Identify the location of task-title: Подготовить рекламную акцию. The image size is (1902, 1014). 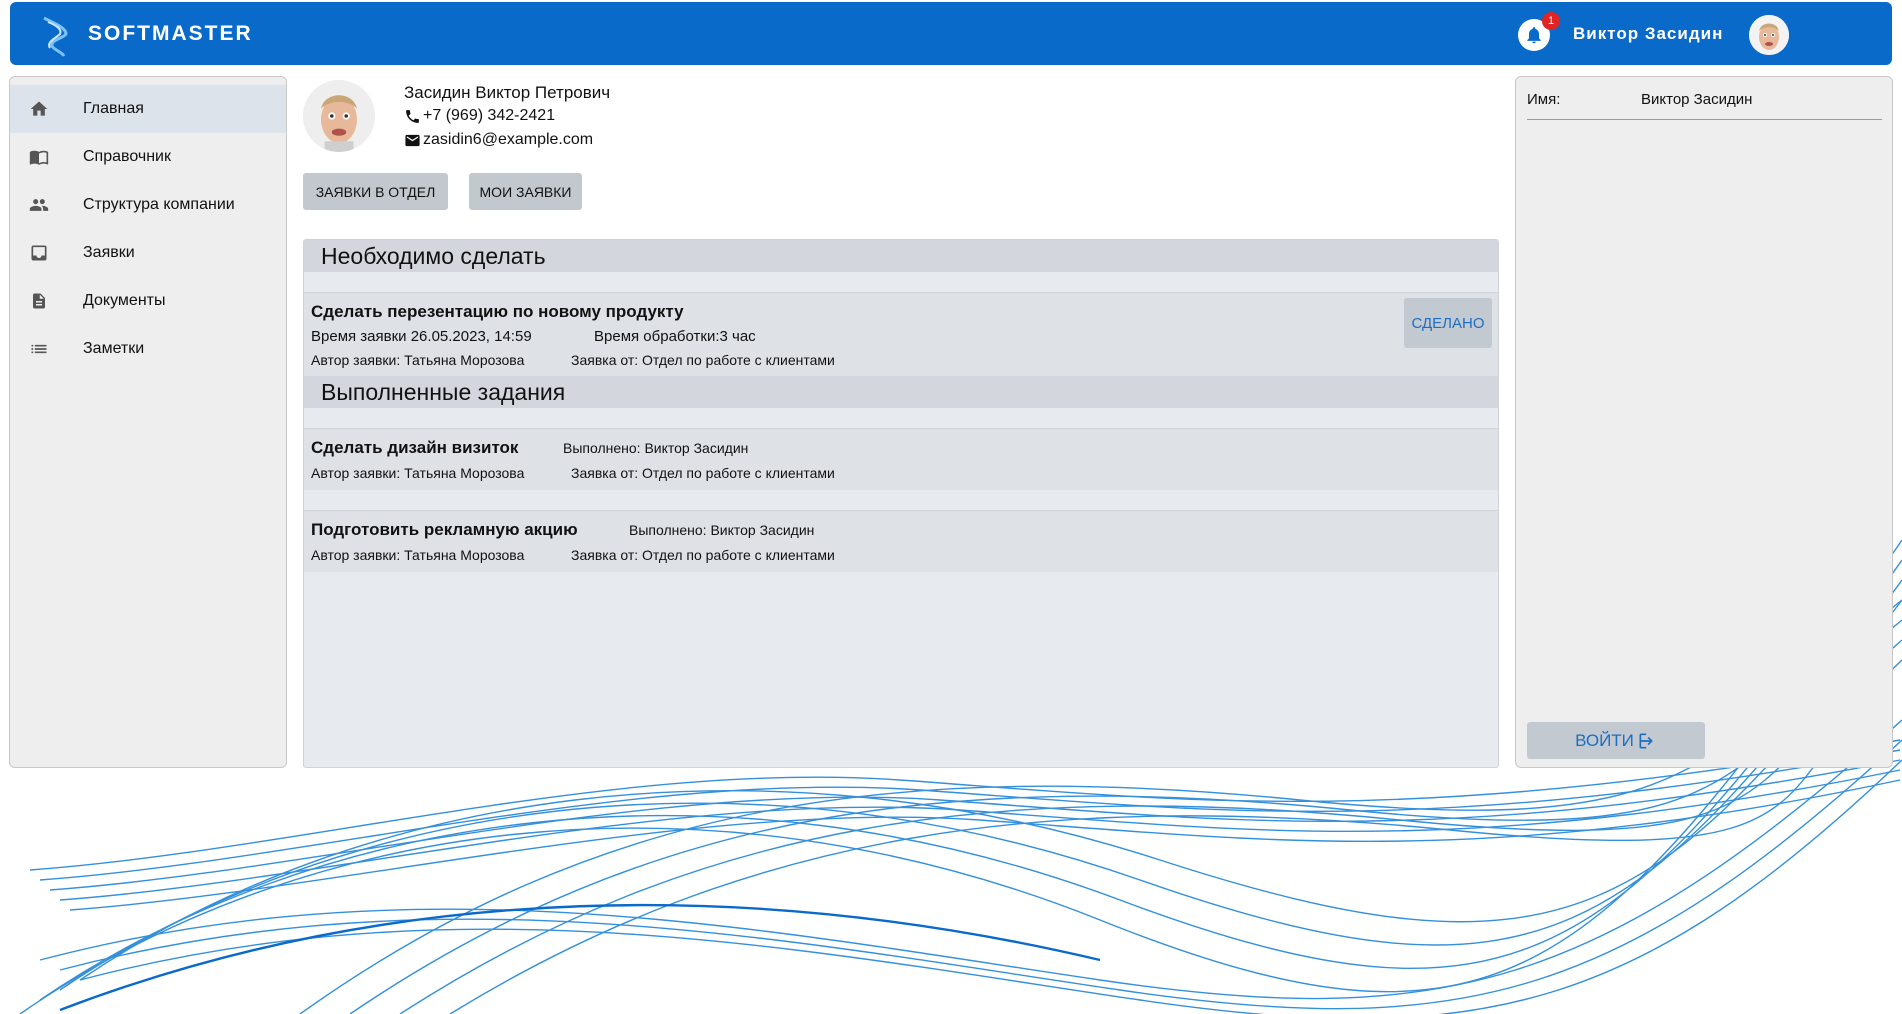
(444, 529).